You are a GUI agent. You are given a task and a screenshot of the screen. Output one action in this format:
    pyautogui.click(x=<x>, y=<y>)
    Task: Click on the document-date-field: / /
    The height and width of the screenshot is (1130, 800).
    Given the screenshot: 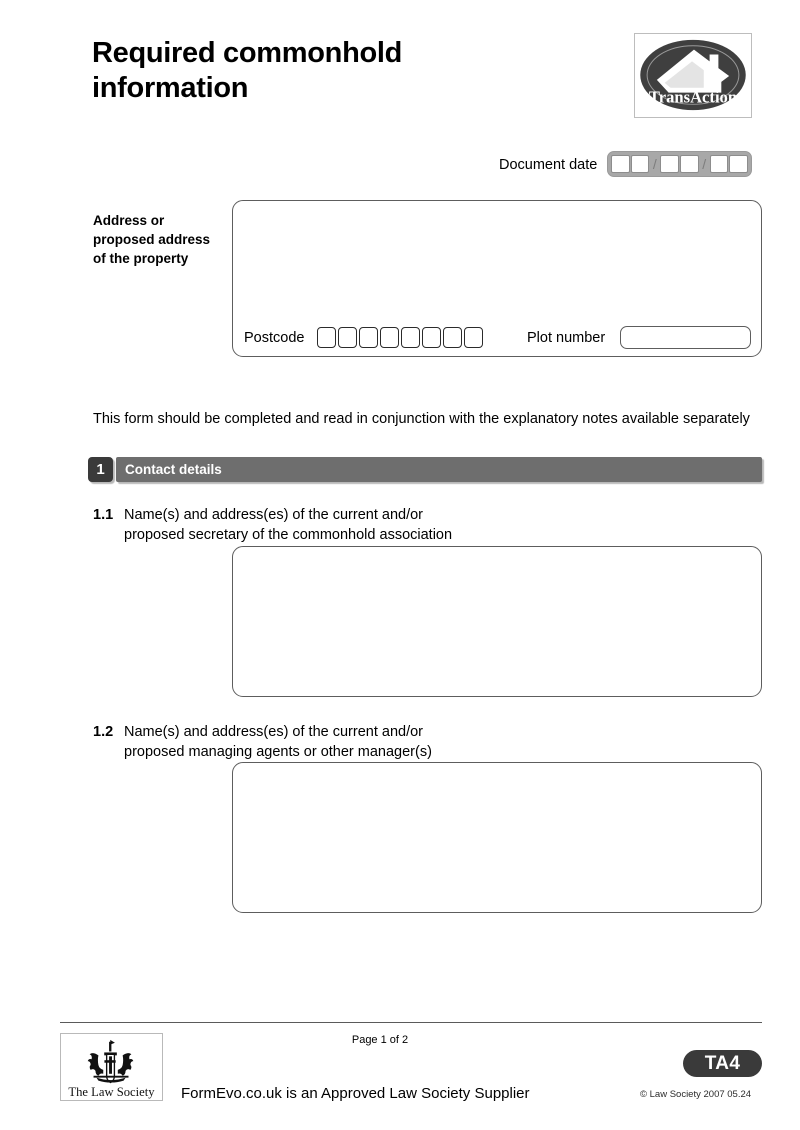 What is the action you would take?
    pyautogui.click(x=679, y=164)
    